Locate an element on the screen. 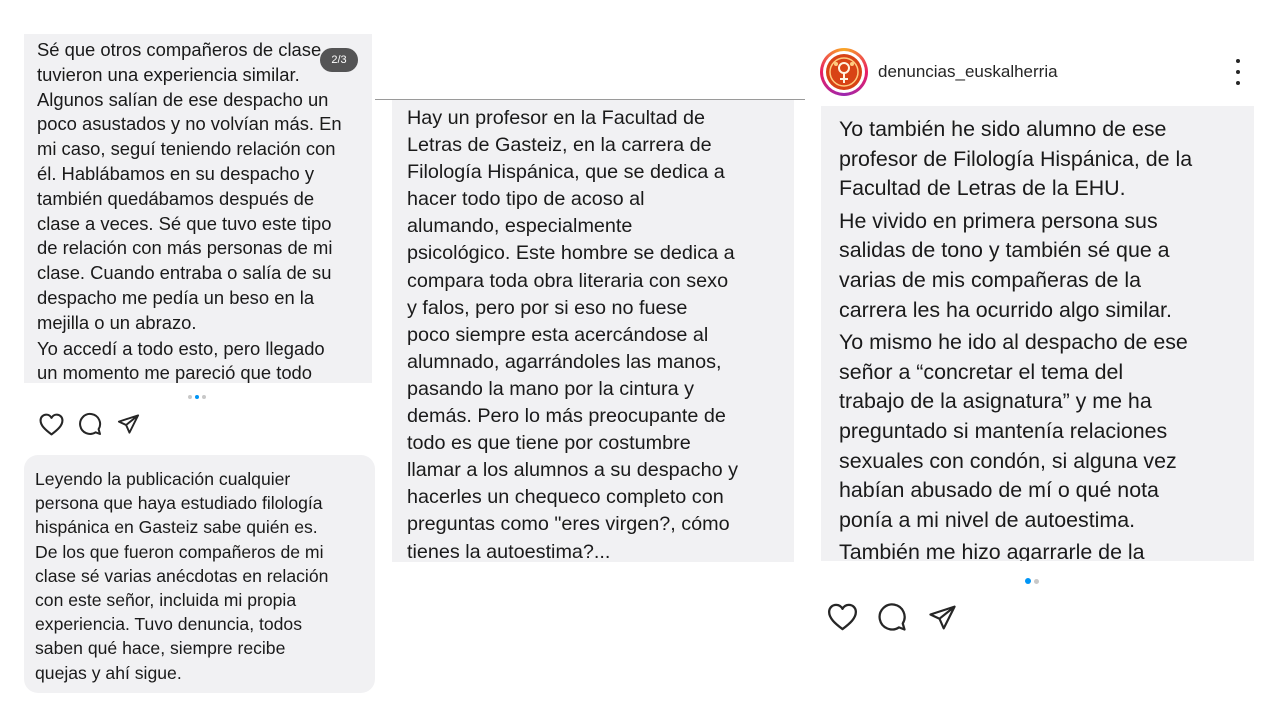  avatar is located at coordinates (844, 72).